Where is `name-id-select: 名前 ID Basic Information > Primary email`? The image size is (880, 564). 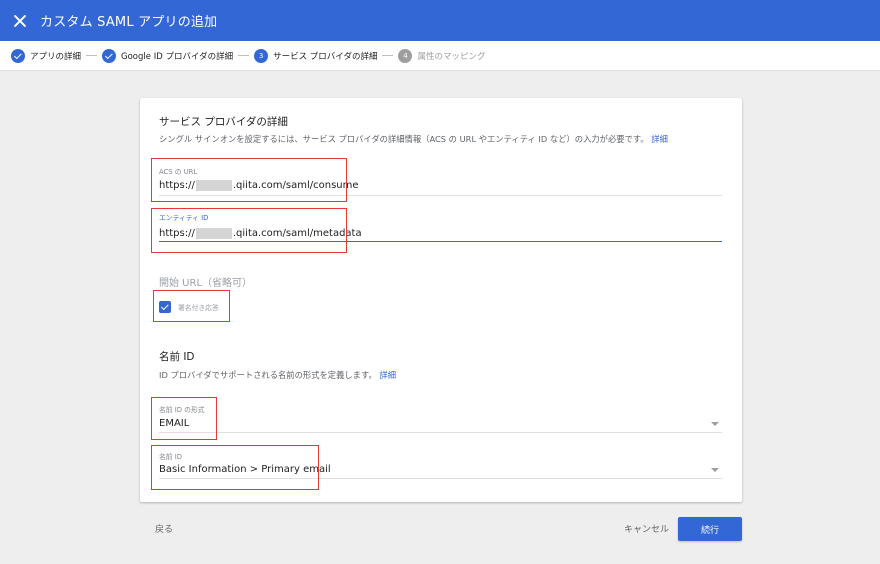
name-id-select: 名前 ID Basic Information > Primary email is located at coordinates (440, 465).